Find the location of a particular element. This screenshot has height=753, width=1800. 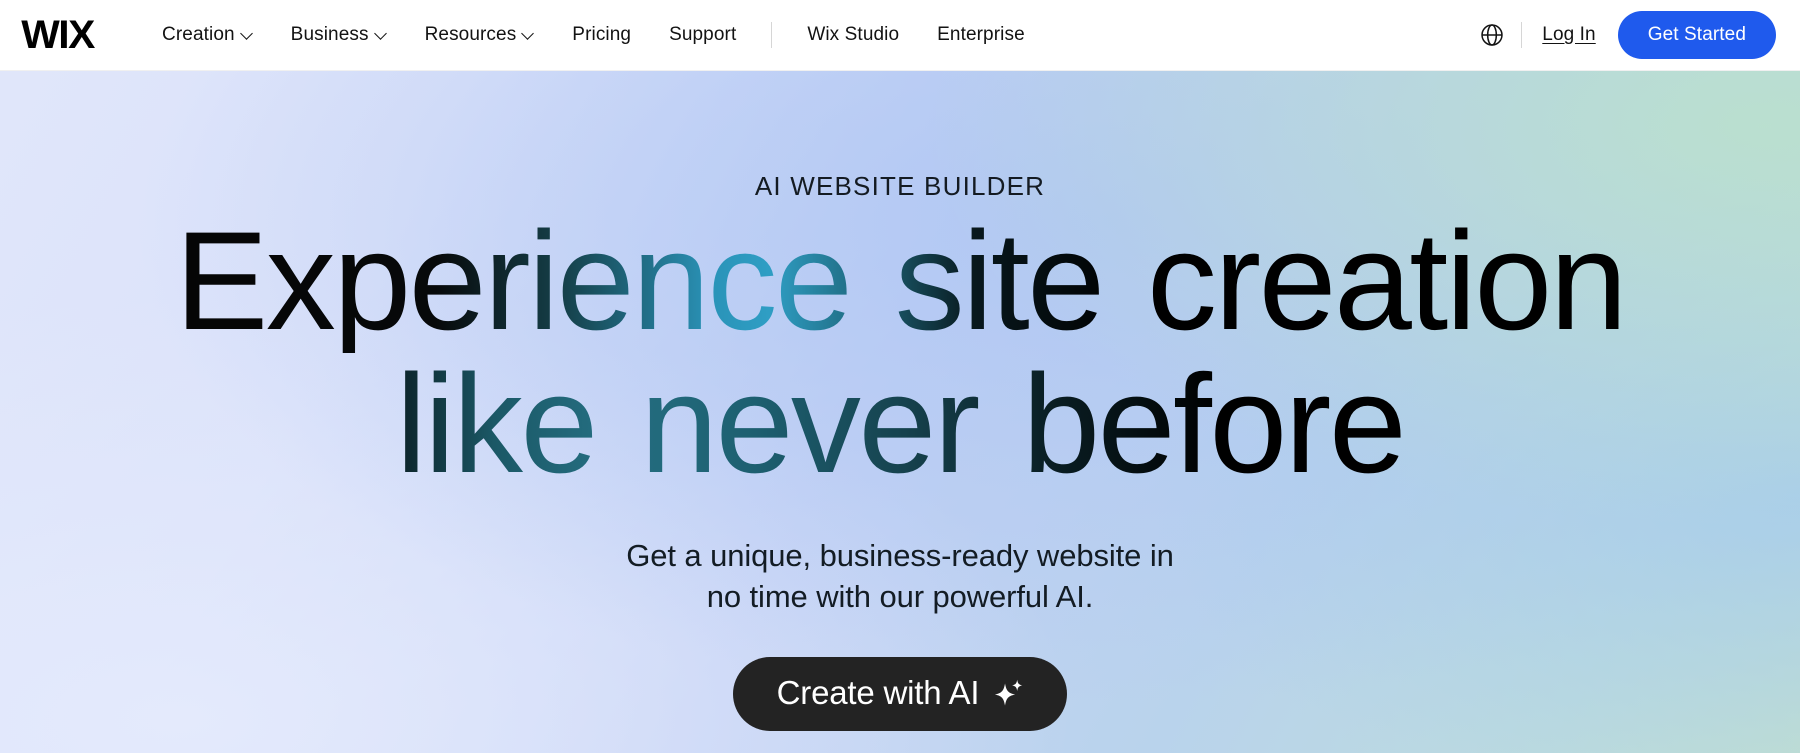

nav-item-label: Pricing is located at coordinates (602, 34).